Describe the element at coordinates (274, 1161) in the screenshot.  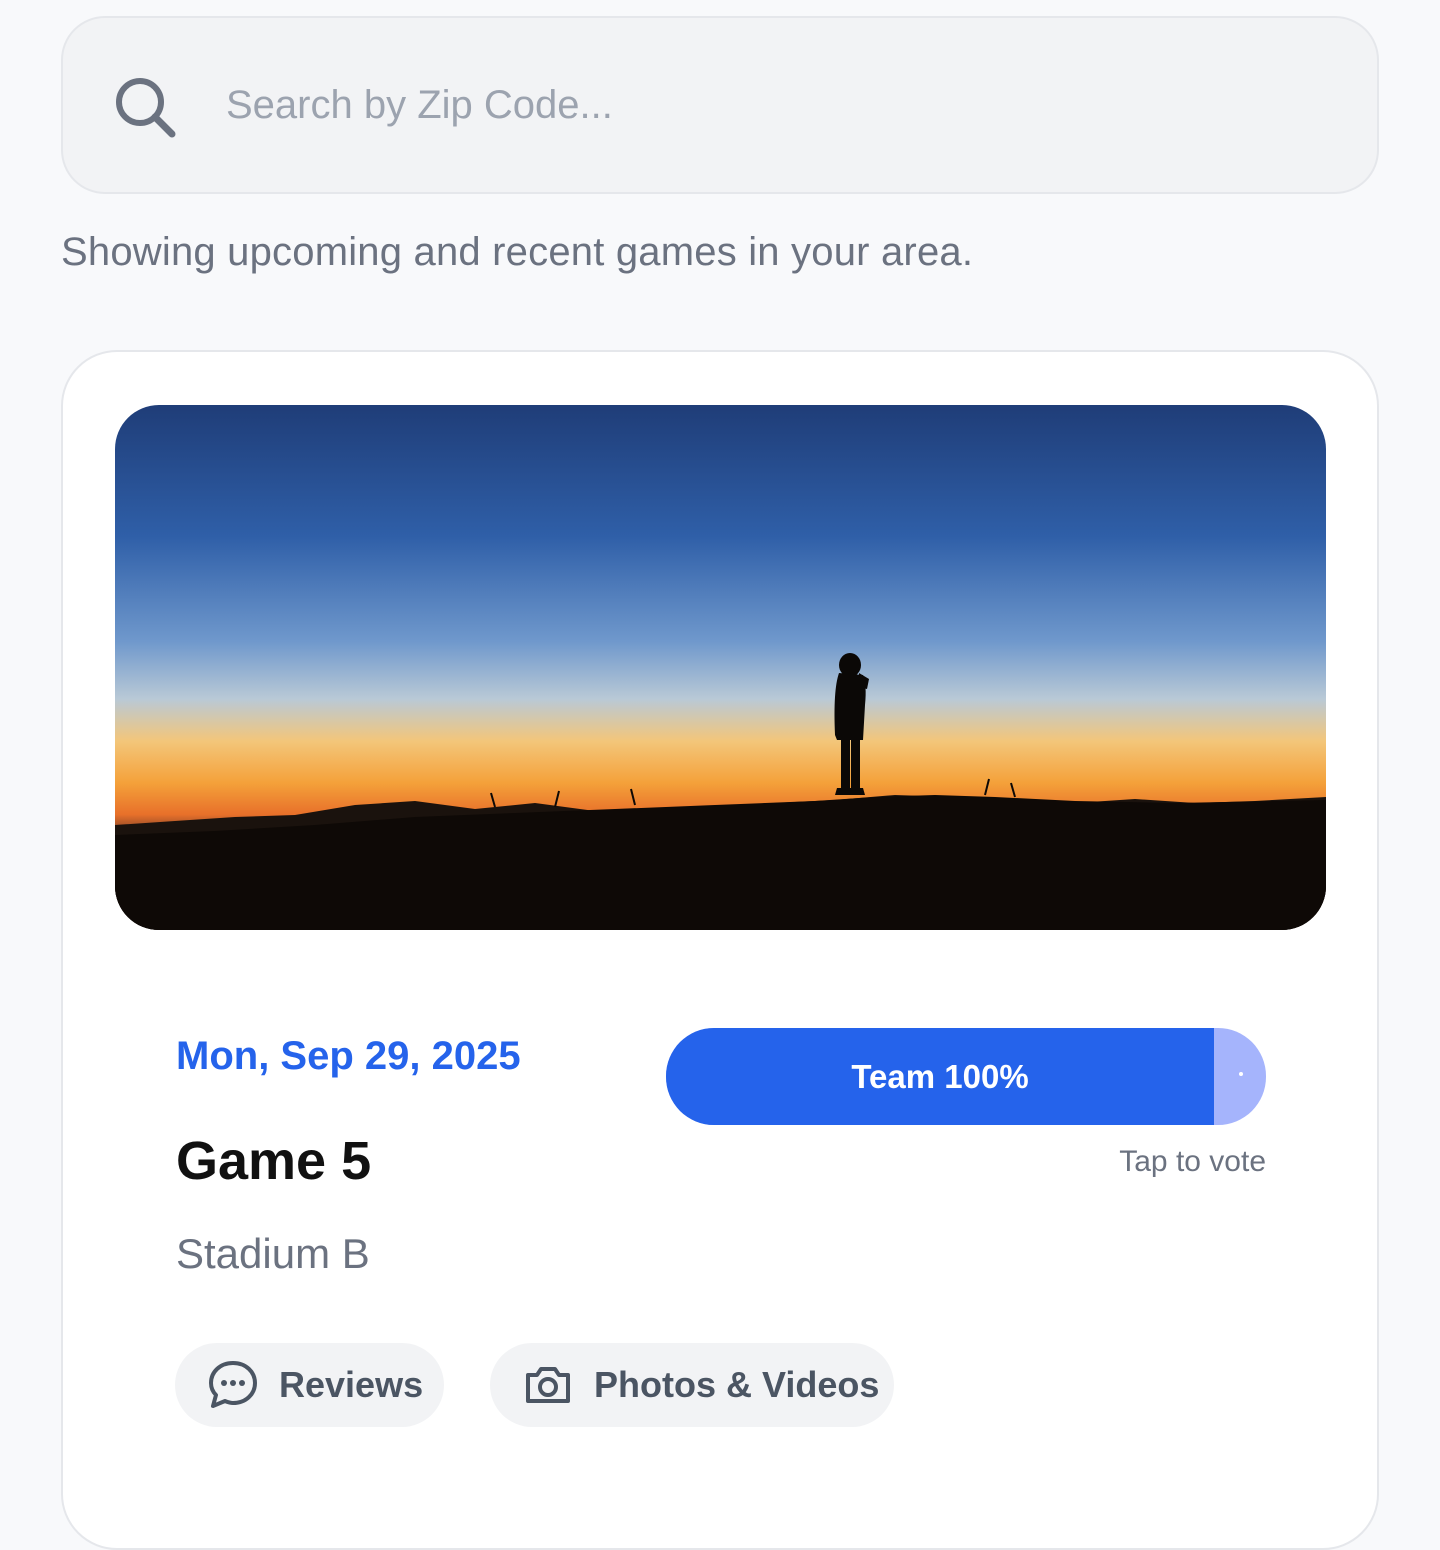
I see `game-title: Game 5` at that location.